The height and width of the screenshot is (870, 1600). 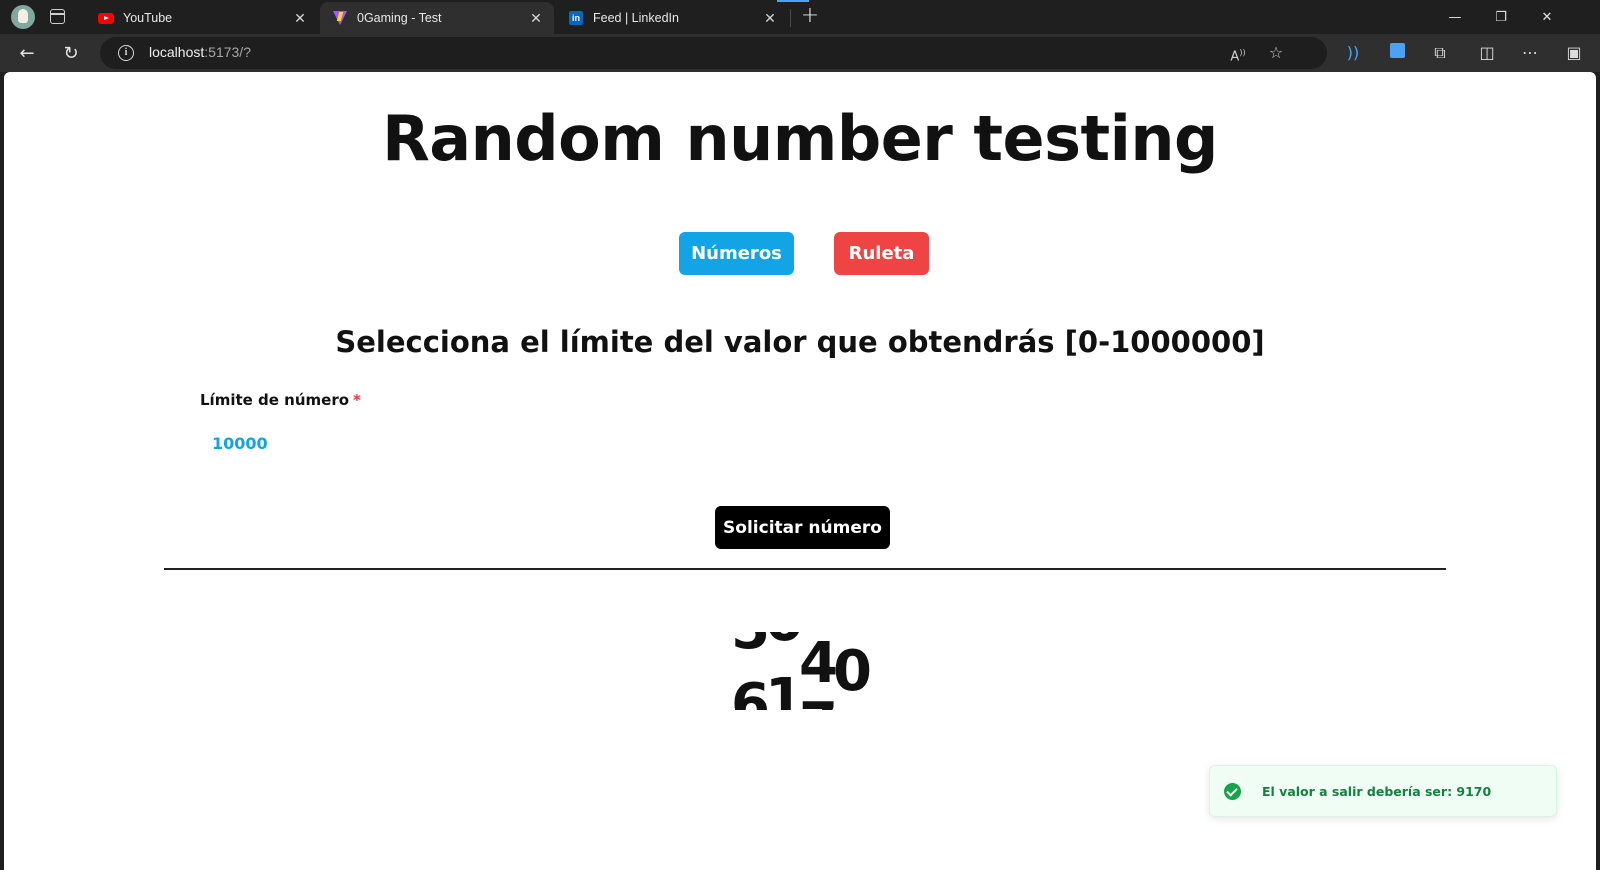 What do you see at coordinates (810, 16) in the screenshot?
I see `new-tab-icon: +` at bounding box center [810, 16].